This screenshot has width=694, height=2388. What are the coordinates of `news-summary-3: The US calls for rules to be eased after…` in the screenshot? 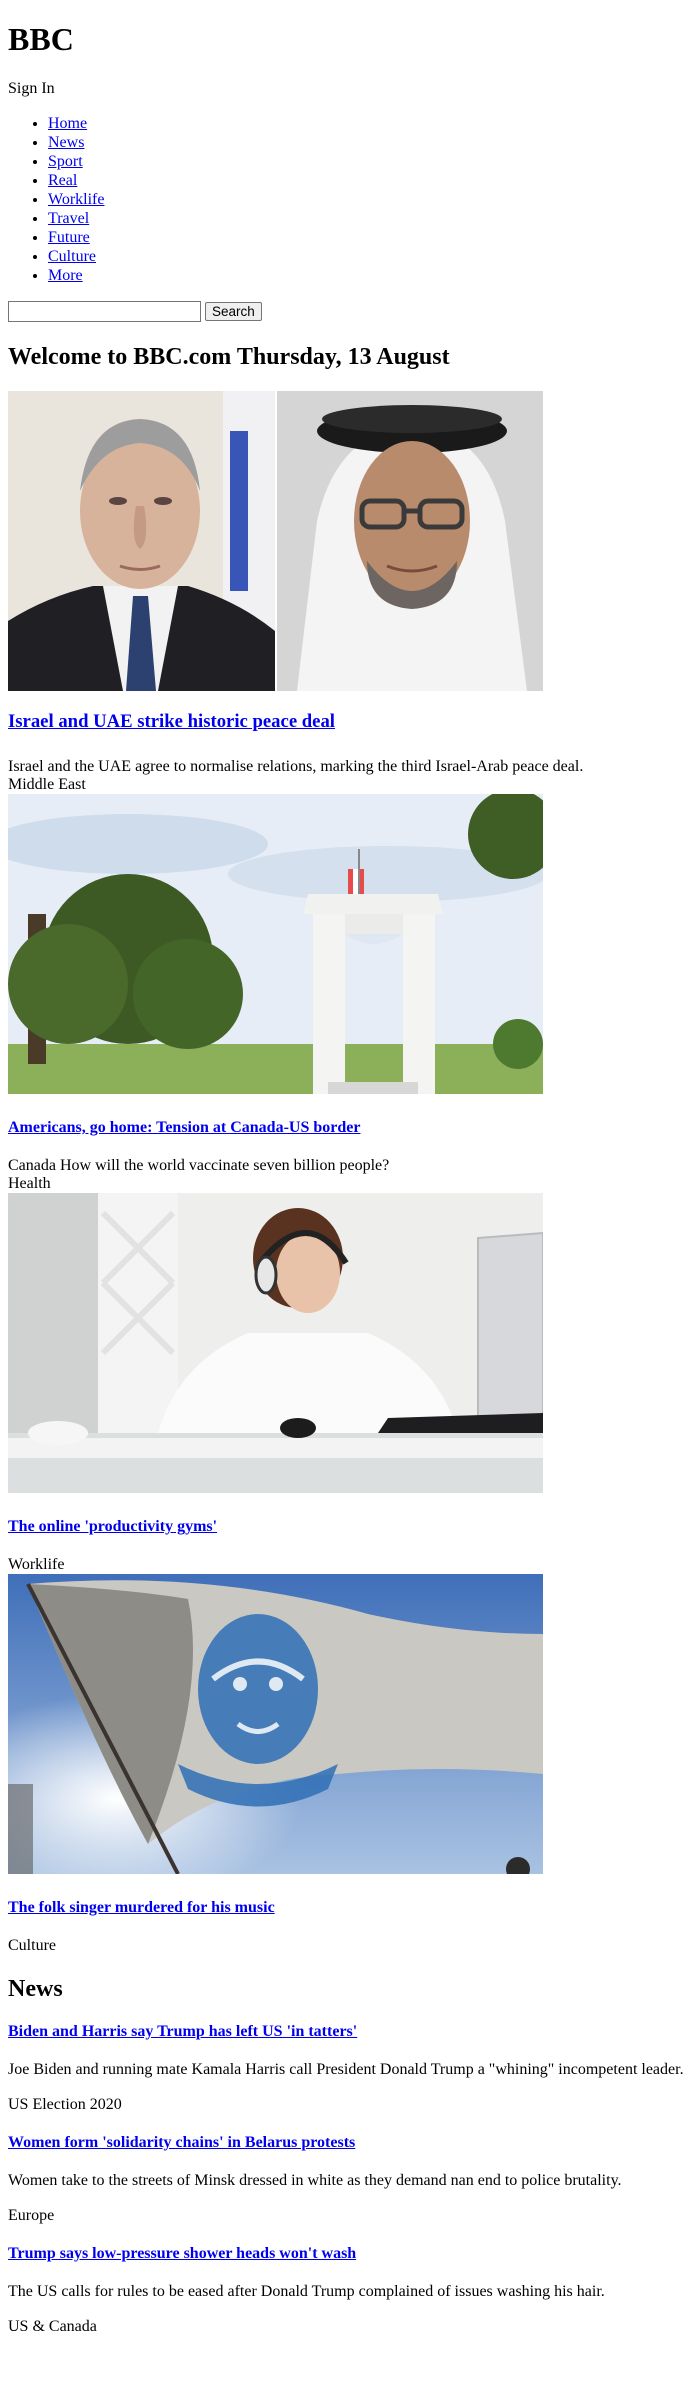 It's located at (306, 2291).